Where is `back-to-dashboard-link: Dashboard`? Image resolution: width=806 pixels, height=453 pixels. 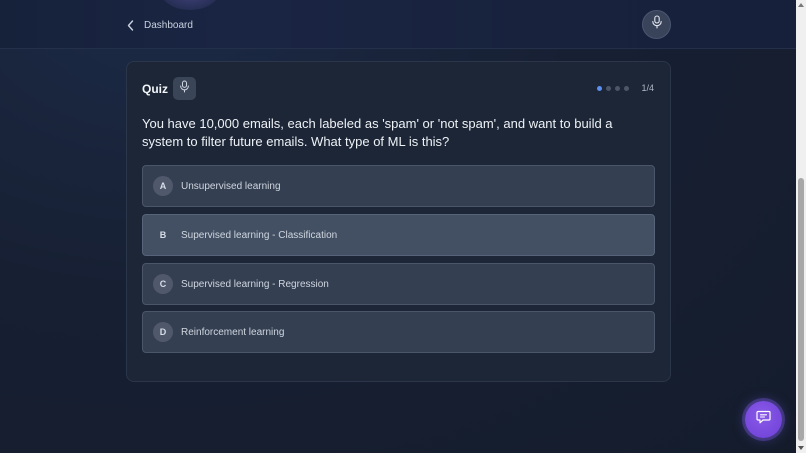 back-to-dashboard-link: Dashboard is located at coordinates (160, 25).